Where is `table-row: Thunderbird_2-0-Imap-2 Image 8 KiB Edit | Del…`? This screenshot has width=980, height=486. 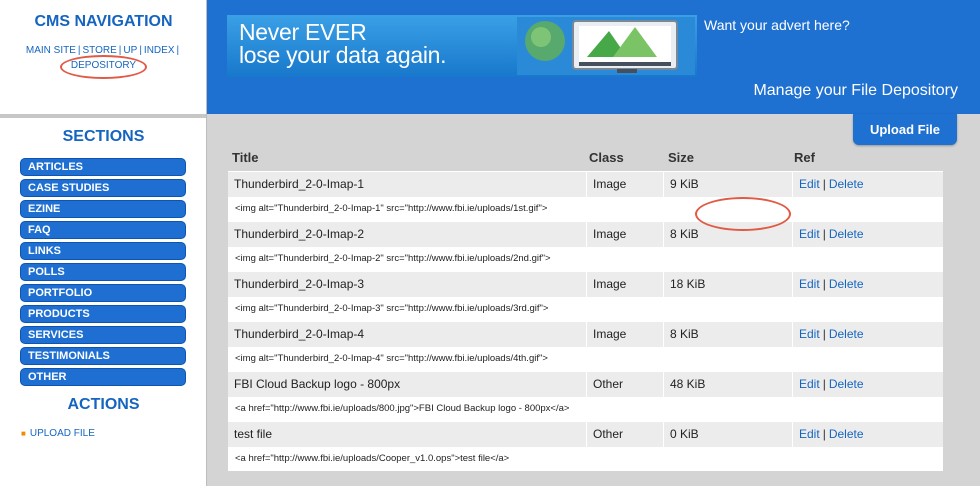 table-row: Thunderbird_2-0-Imap-2 Image 8 KiB Edit | Del… is located at coordinates (585, 246).